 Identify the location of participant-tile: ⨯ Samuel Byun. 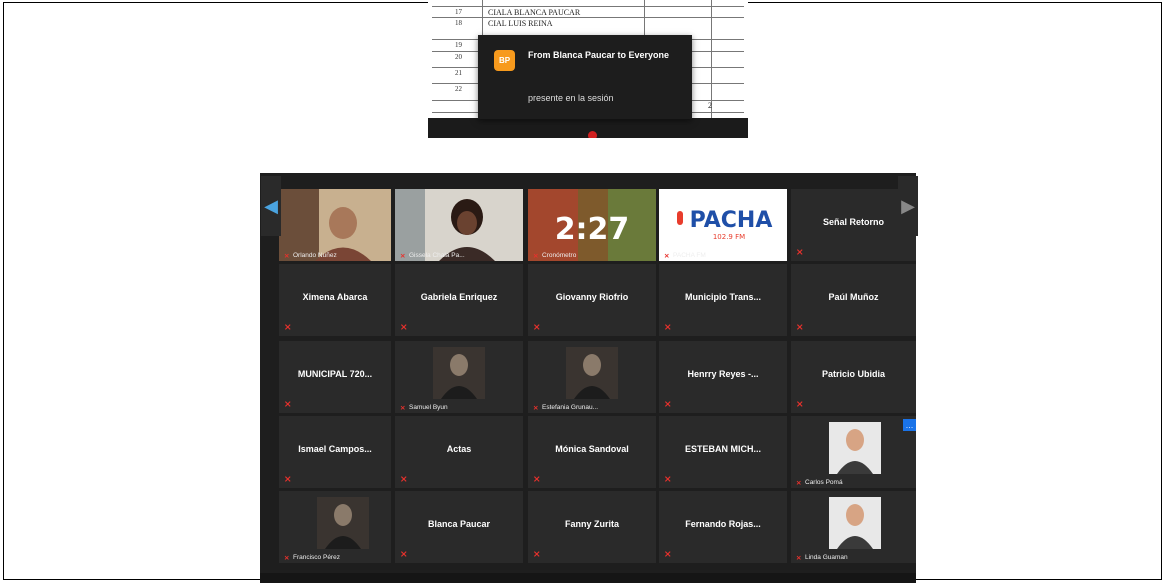
(459, 377).